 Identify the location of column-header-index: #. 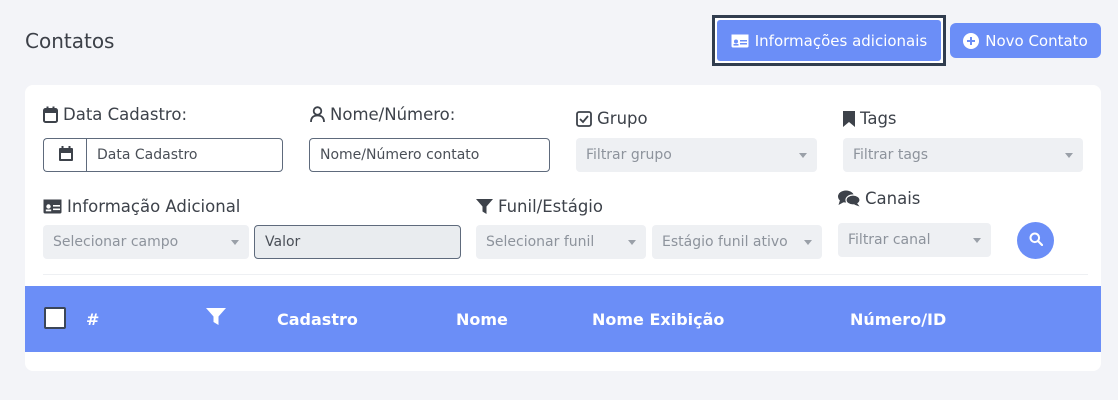
(92, 319).